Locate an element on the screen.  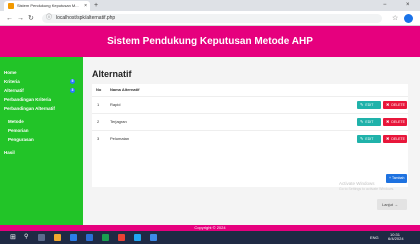
next-button: Lanjut → is located at coordinates (392, 204).